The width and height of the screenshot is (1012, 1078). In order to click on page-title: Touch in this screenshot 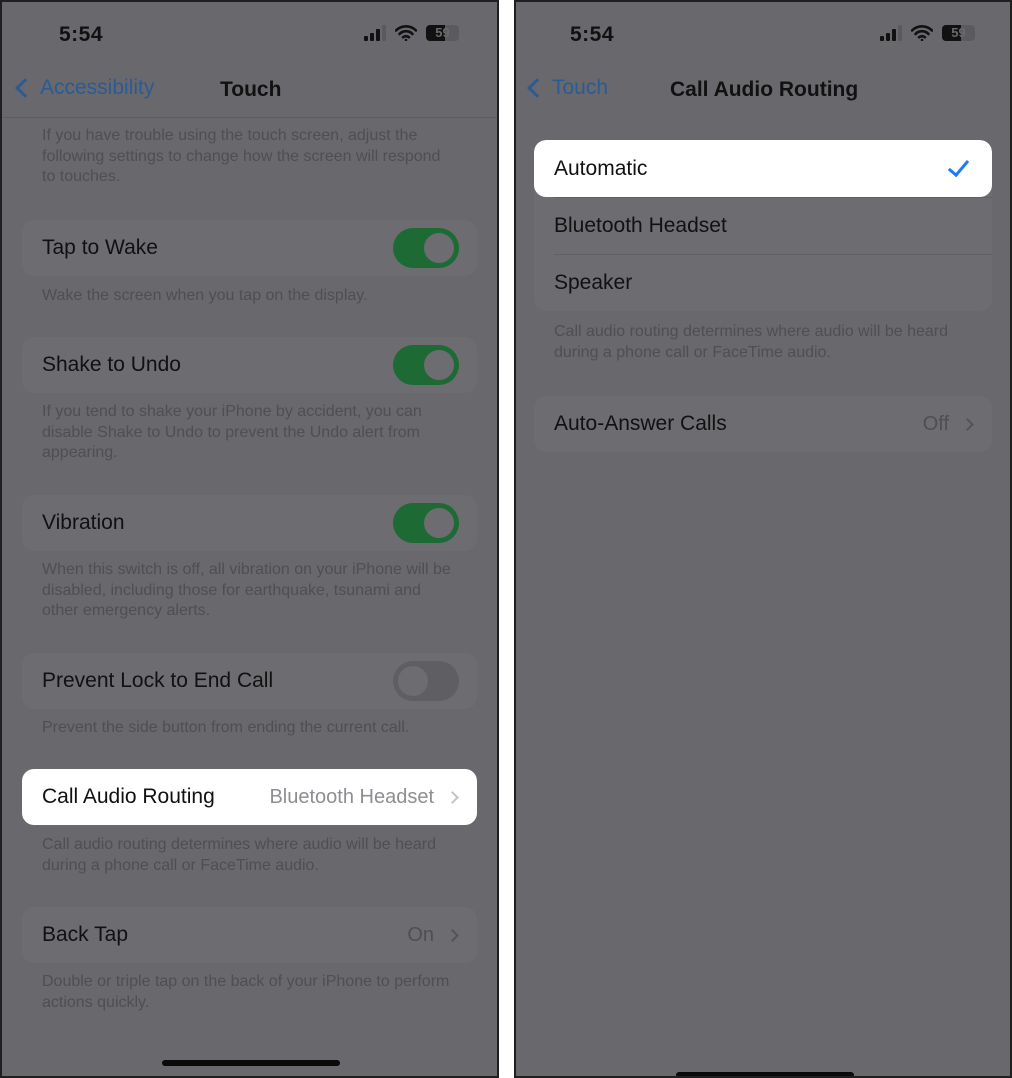, I will do `click(251, 89)`.